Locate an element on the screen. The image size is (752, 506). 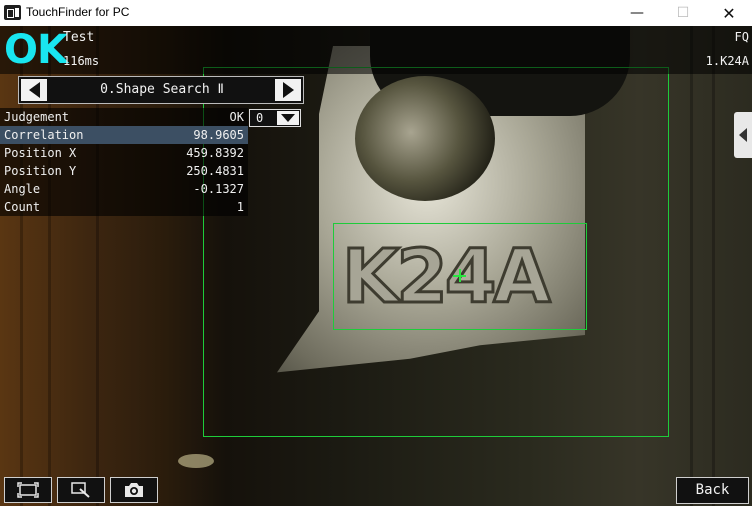
side-panel-toggle is located at coordinates (743, 135).